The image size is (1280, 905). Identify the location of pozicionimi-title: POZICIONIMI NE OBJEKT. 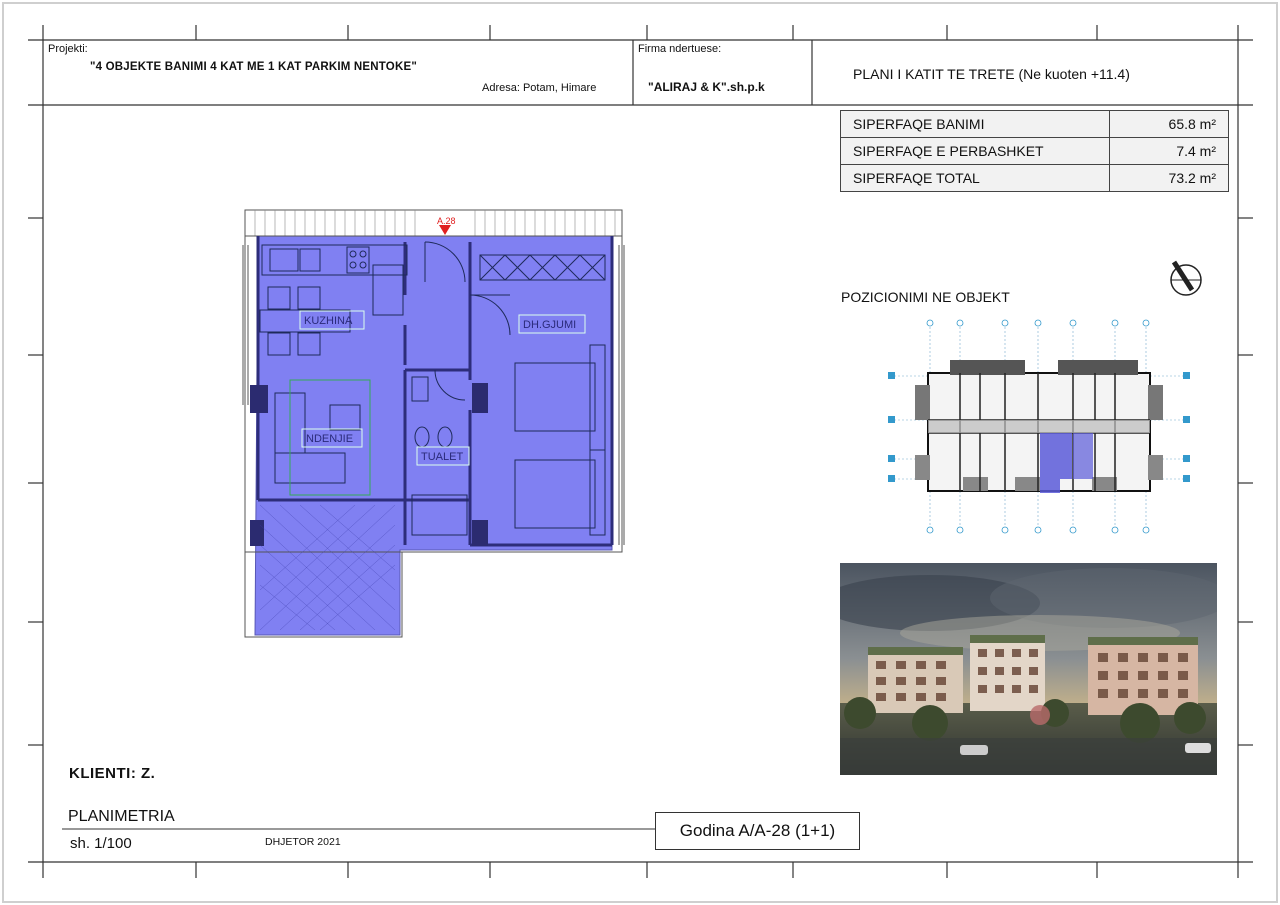
(925, 297).